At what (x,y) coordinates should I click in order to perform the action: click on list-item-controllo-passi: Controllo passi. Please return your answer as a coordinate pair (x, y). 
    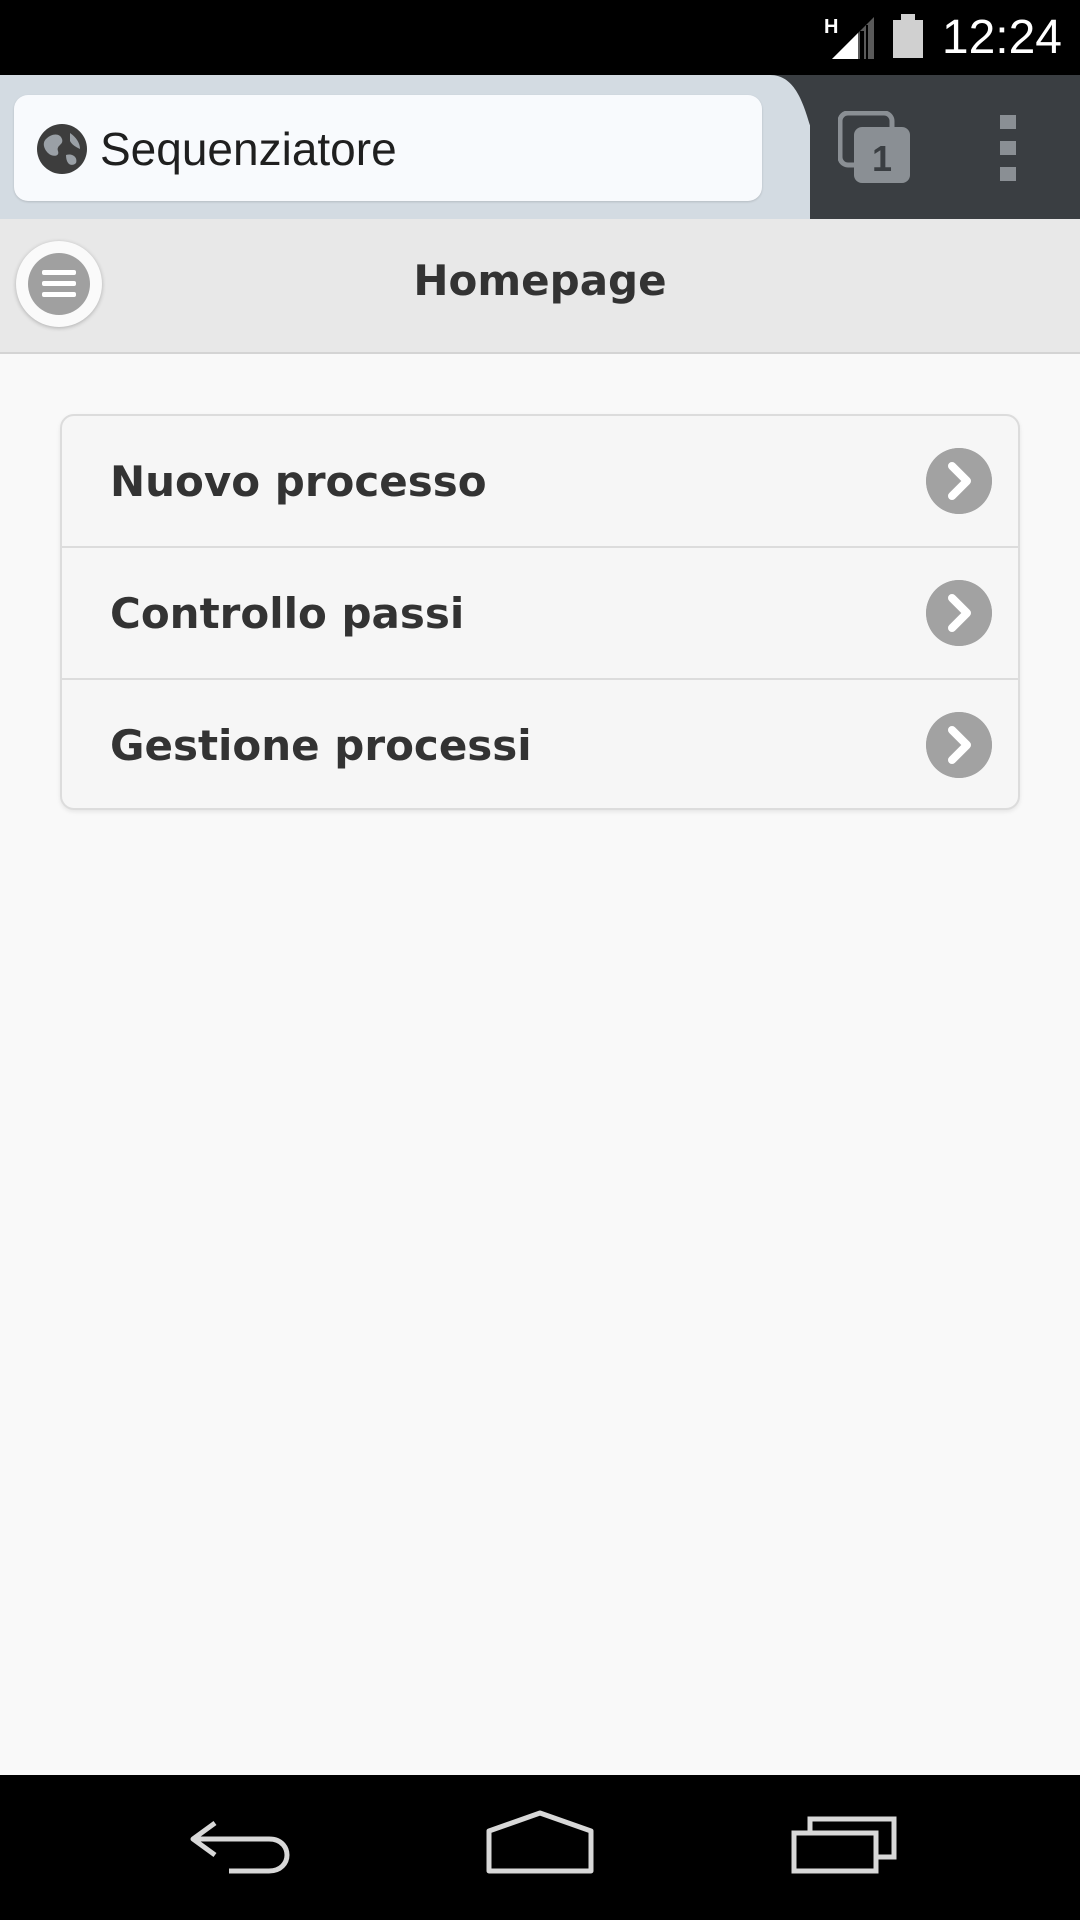
    Looking at the image, I should click on (540, 614).